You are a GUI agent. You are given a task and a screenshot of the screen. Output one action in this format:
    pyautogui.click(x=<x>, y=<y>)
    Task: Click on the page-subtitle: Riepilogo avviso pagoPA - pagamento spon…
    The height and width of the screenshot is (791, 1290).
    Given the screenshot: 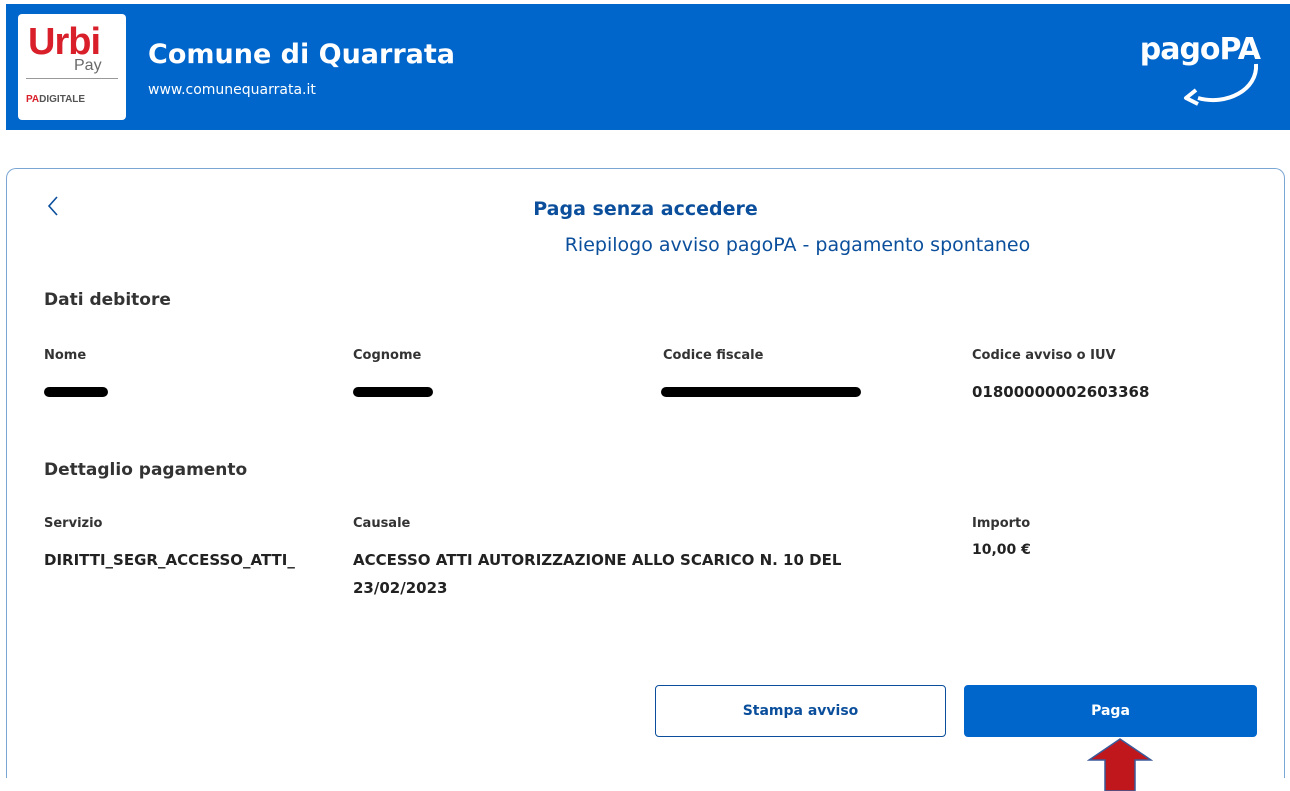 What is the action you would take?
    pyautogui.click(x=797, y=245)
    